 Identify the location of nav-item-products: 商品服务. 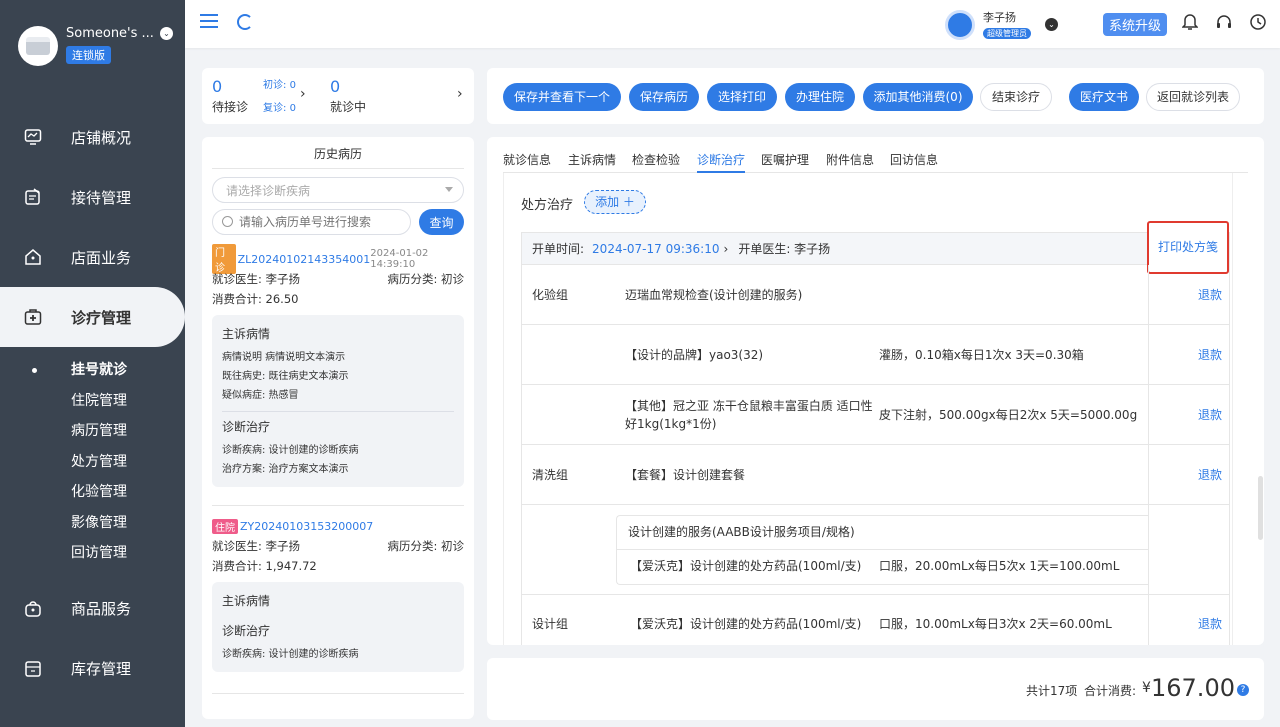
(92, 609).